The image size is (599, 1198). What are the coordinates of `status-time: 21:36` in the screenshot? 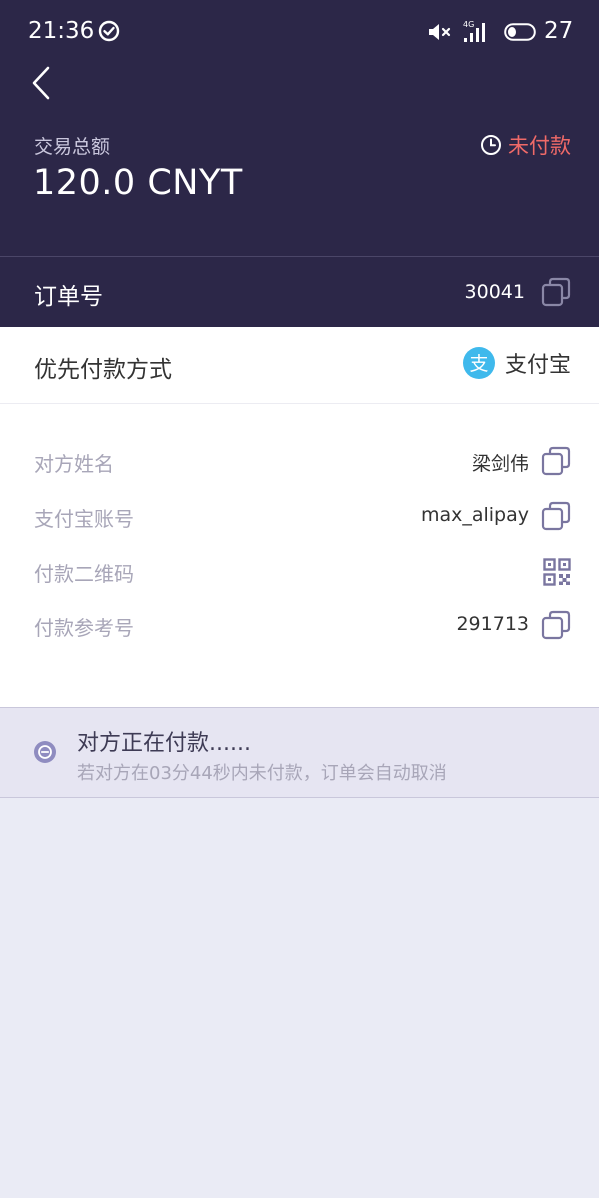 It's located at (61, 31).